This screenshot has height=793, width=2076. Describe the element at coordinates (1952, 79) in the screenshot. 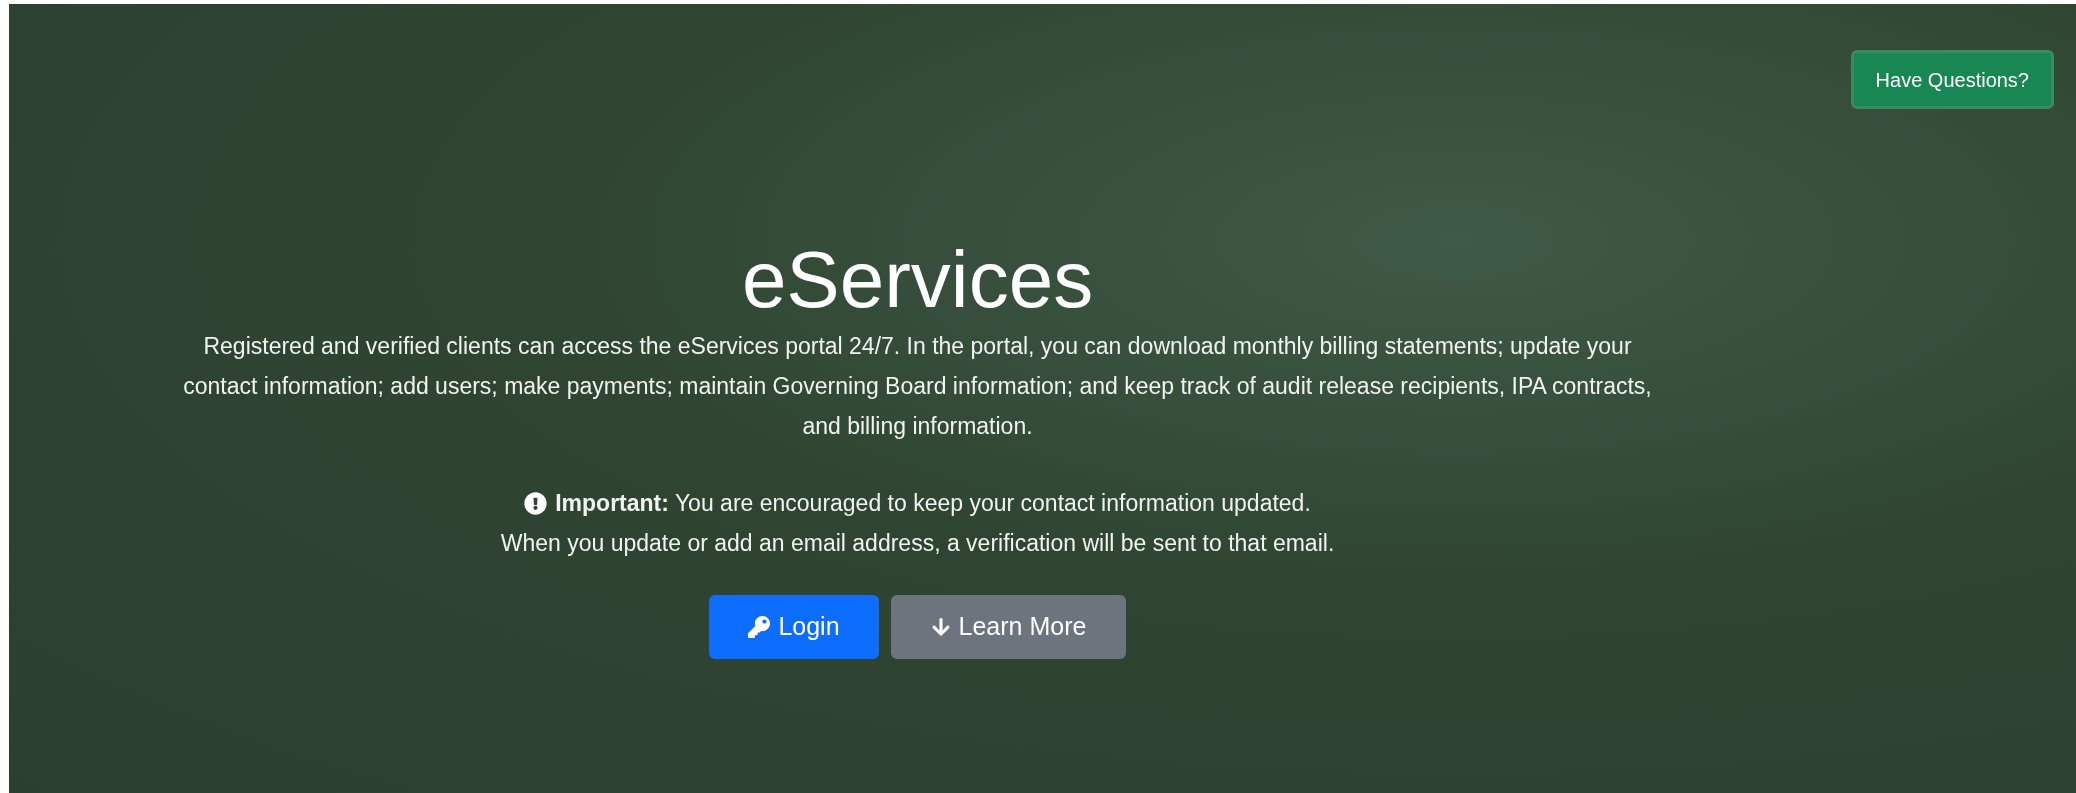

I see `have-questions-button: Have Questions?` at that location.